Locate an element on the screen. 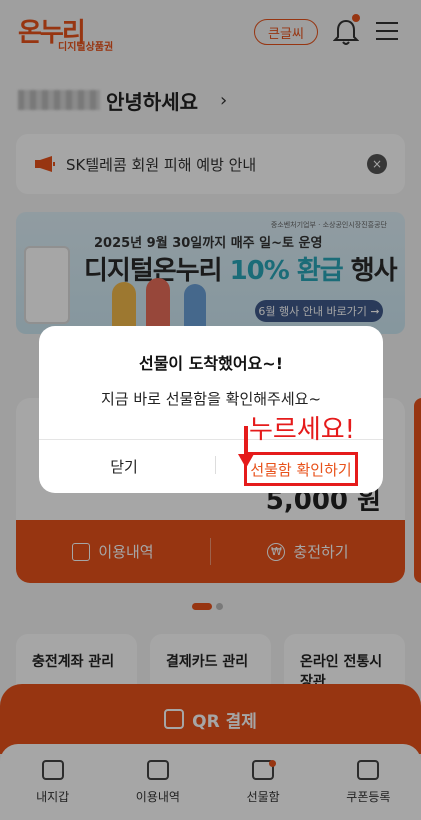  dialog-title: 선물이 도착했어요~! is located at coordinates (211, 363).